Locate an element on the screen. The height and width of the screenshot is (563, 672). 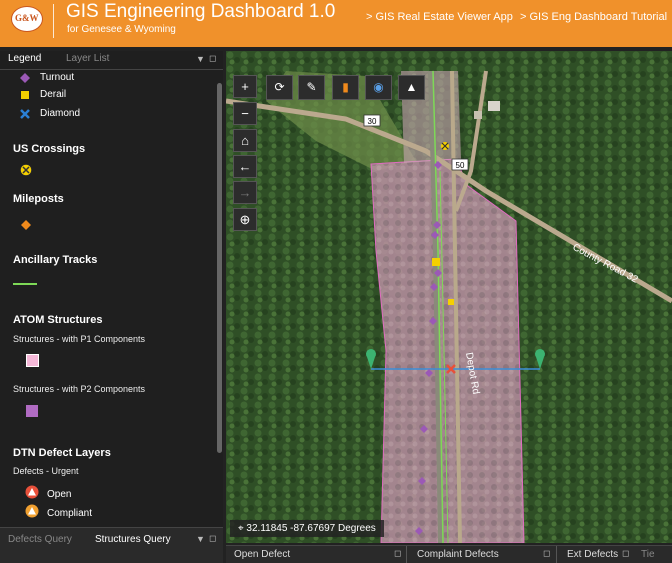
tab-defects-query: Defects Query is located at coordinates (40, 539).